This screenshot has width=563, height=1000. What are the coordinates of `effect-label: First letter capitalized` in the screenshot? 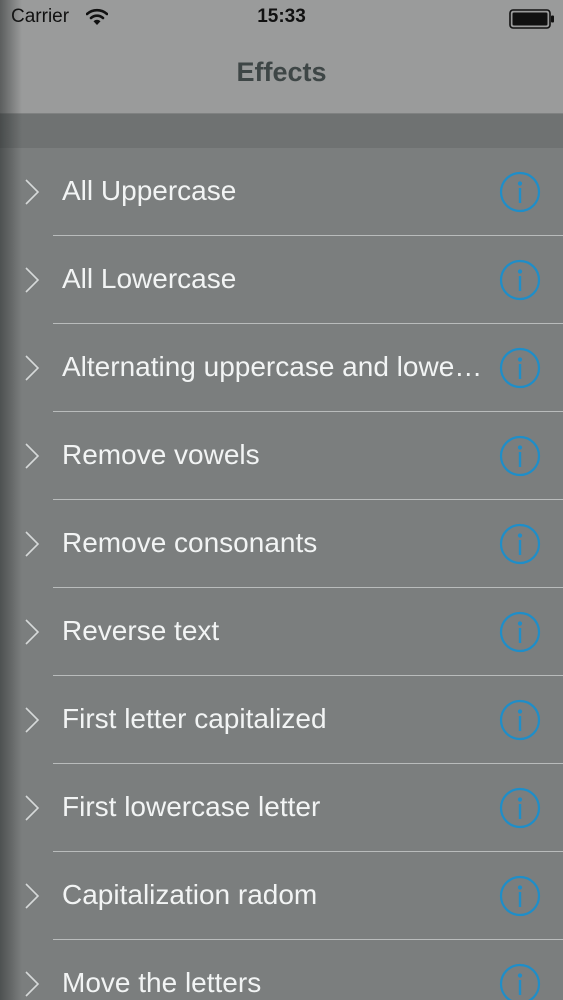 It's located at (194, 718).